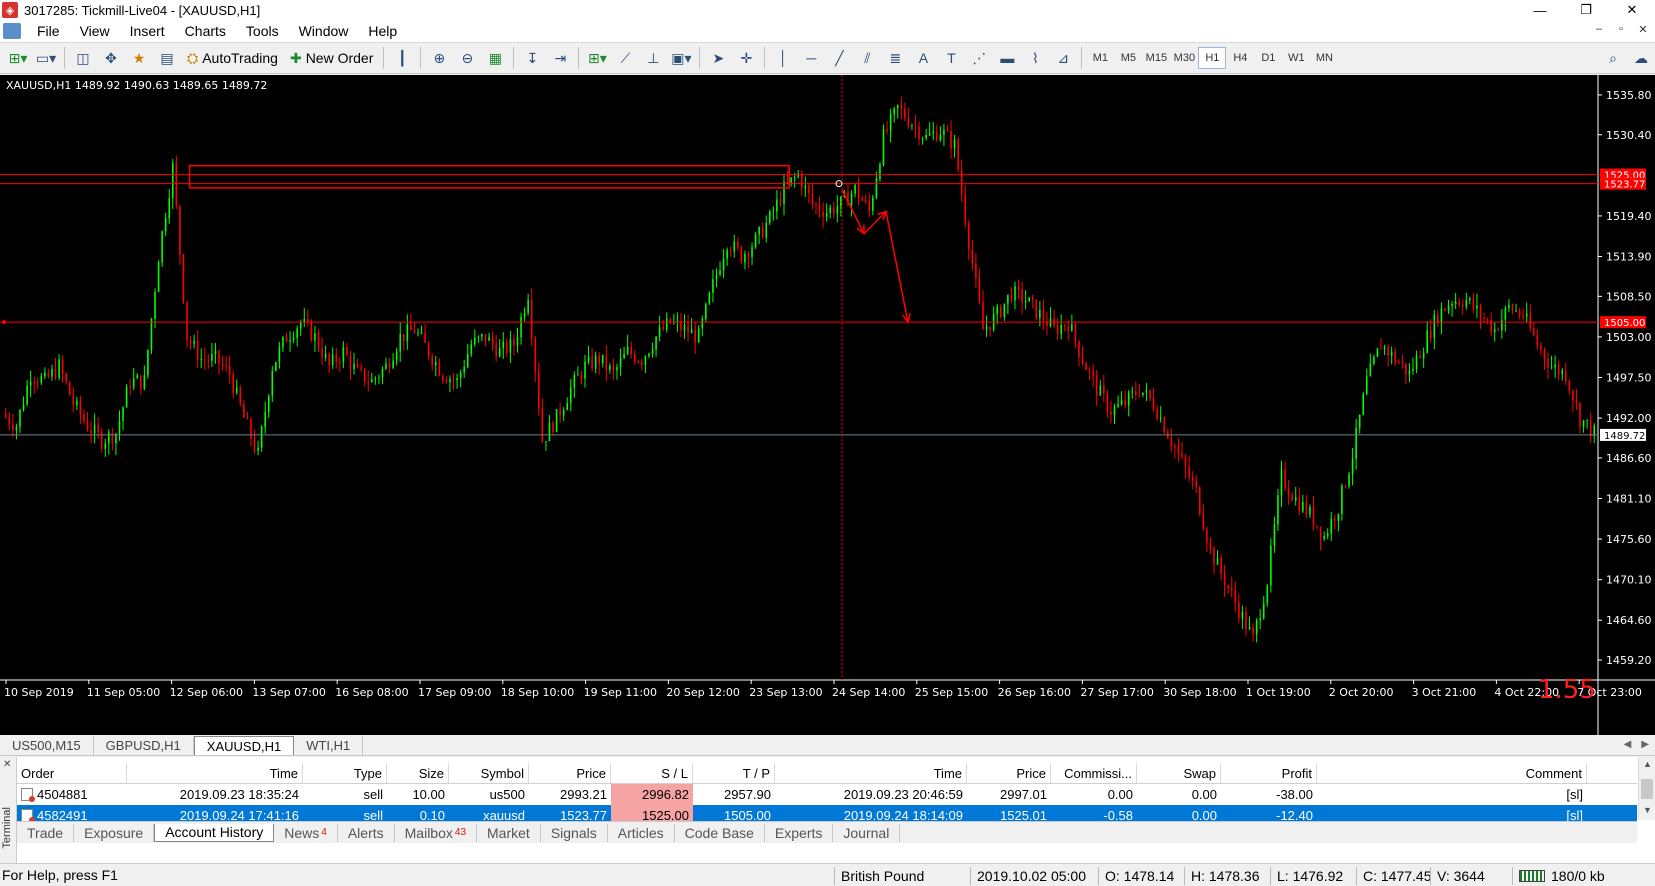 This screenshot has width=1655, height=886. I want to click on rectangle-icon: ▬, so click(1007, 58).